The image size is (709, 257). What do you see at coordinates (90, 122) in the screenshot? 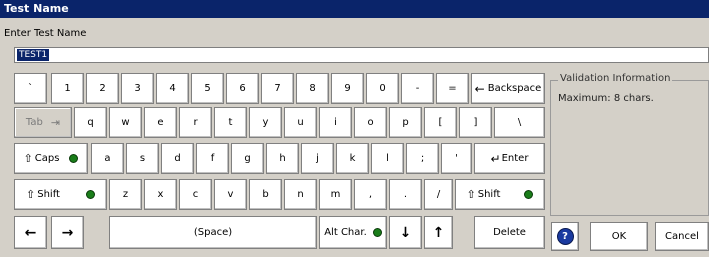
I see `key-q: q` at bounding box center [90, 122].